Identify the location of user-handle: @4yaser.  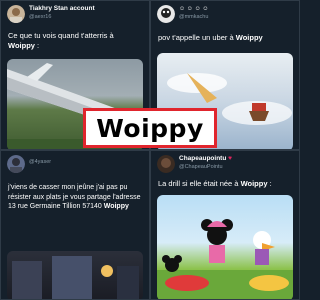
(40, 162).